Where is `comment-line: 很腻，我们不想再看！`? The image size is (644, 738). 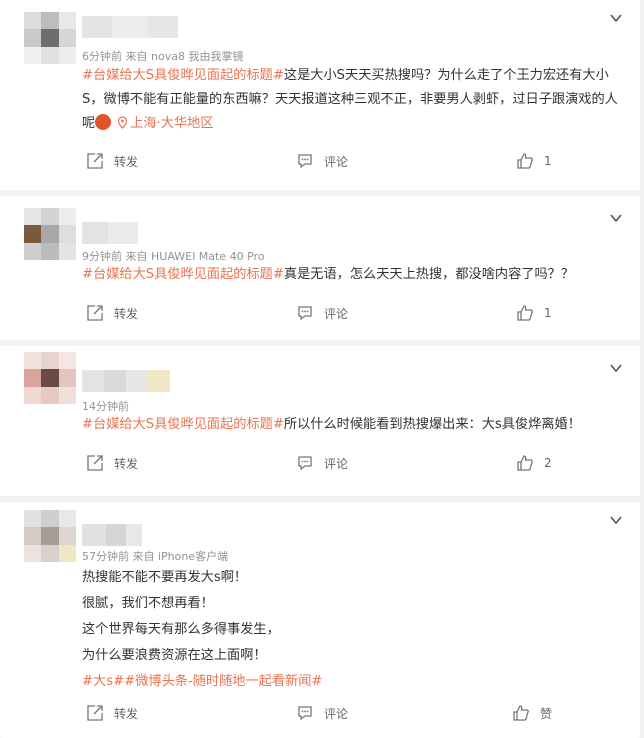
comment-line: 很腻，我们不想再看！ is located at coordinates (148, 603).